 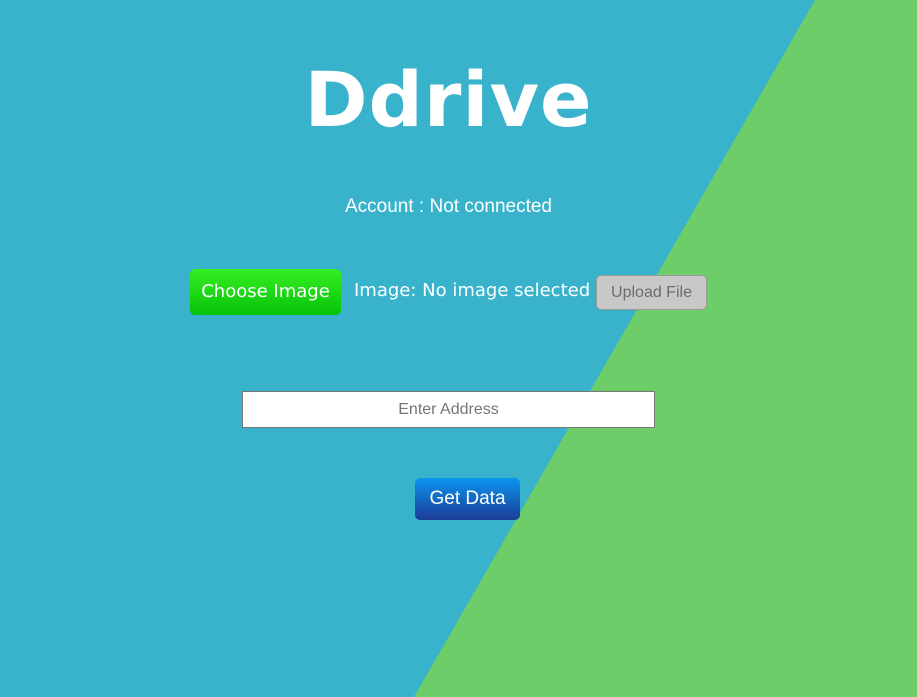 What do you see at coordinates (448, 409) in the screenshot?
I see `address-input` at bounding box center [448, 409].